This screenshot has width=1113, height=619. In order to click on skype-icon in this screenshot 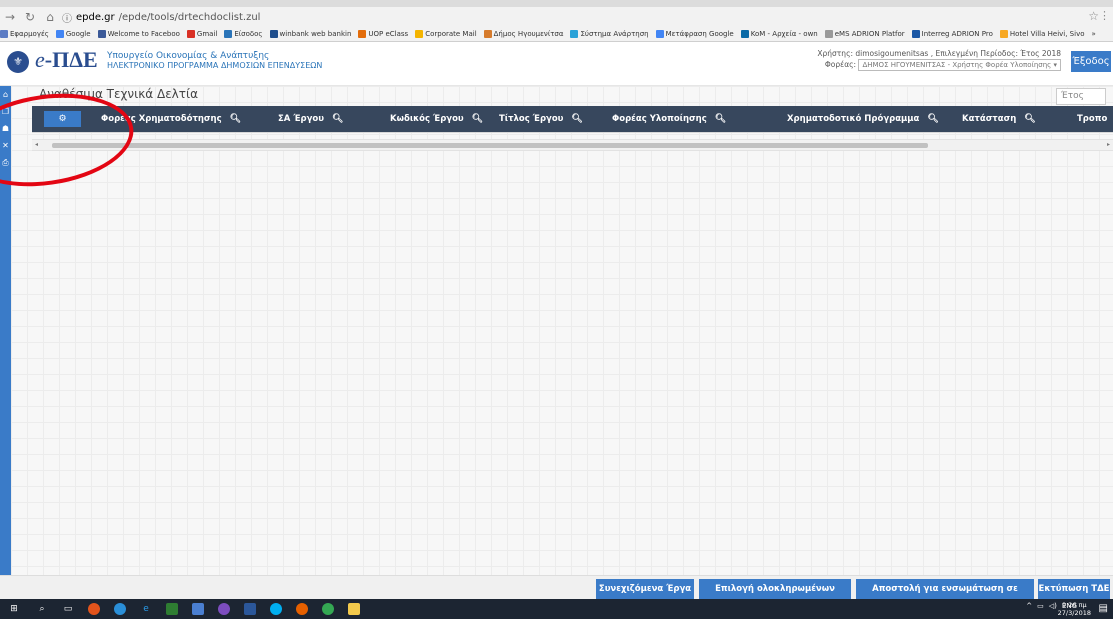, I will do `click(276, 609)`.